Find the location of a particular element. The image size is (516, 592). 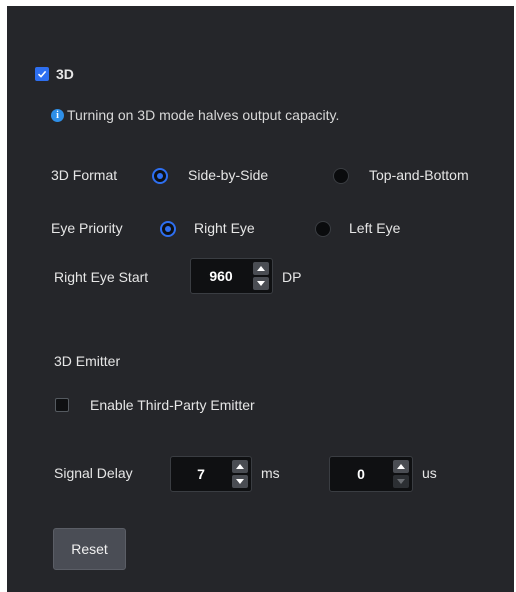

enable-third-party-emitter-checkbox is located at coordinates (62, 405).